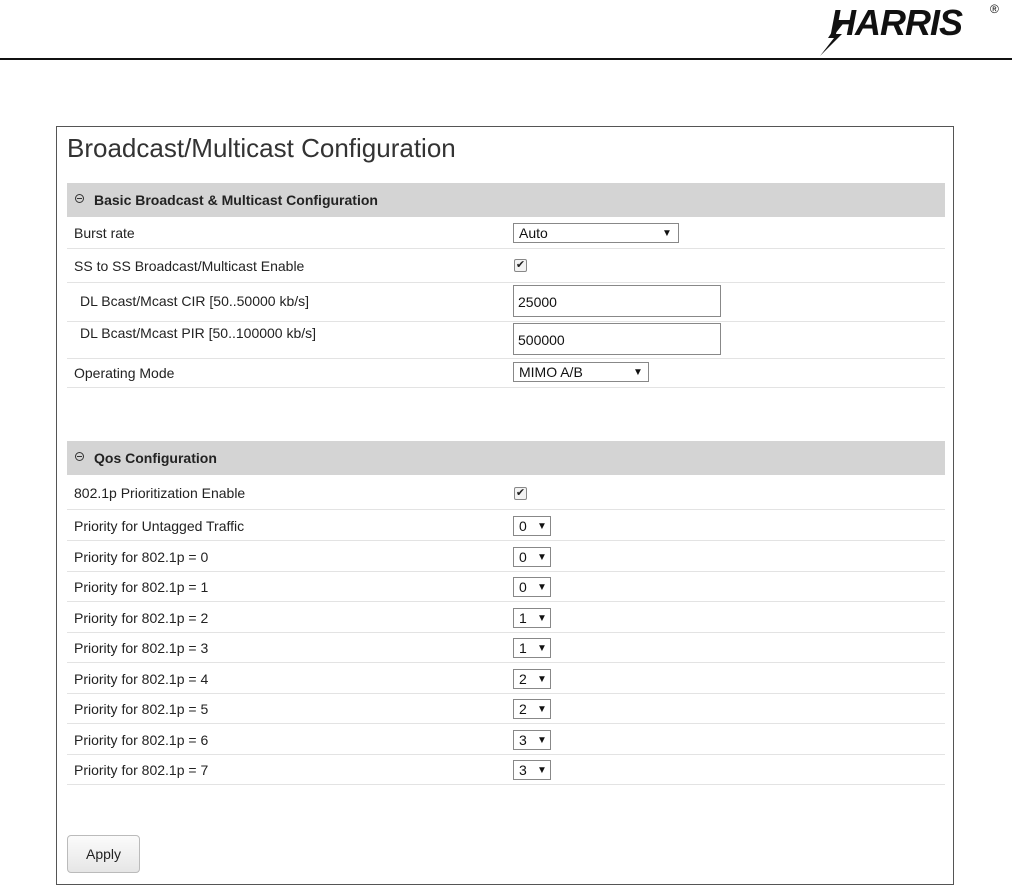  I want to click on ss-enable-checkbox: ✔, so click(520, 265).